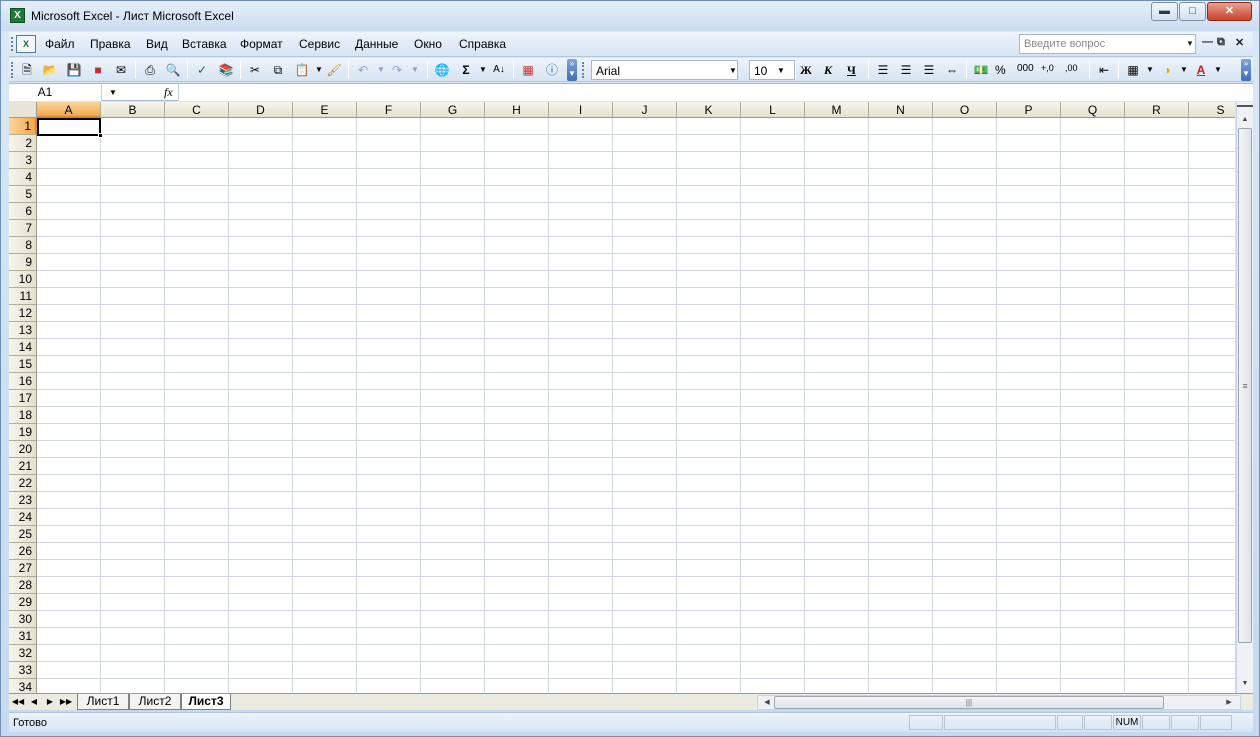  Describe the element at coordinates (23, 568) in the screenshot. I see `row-header-27: 27` at that location.